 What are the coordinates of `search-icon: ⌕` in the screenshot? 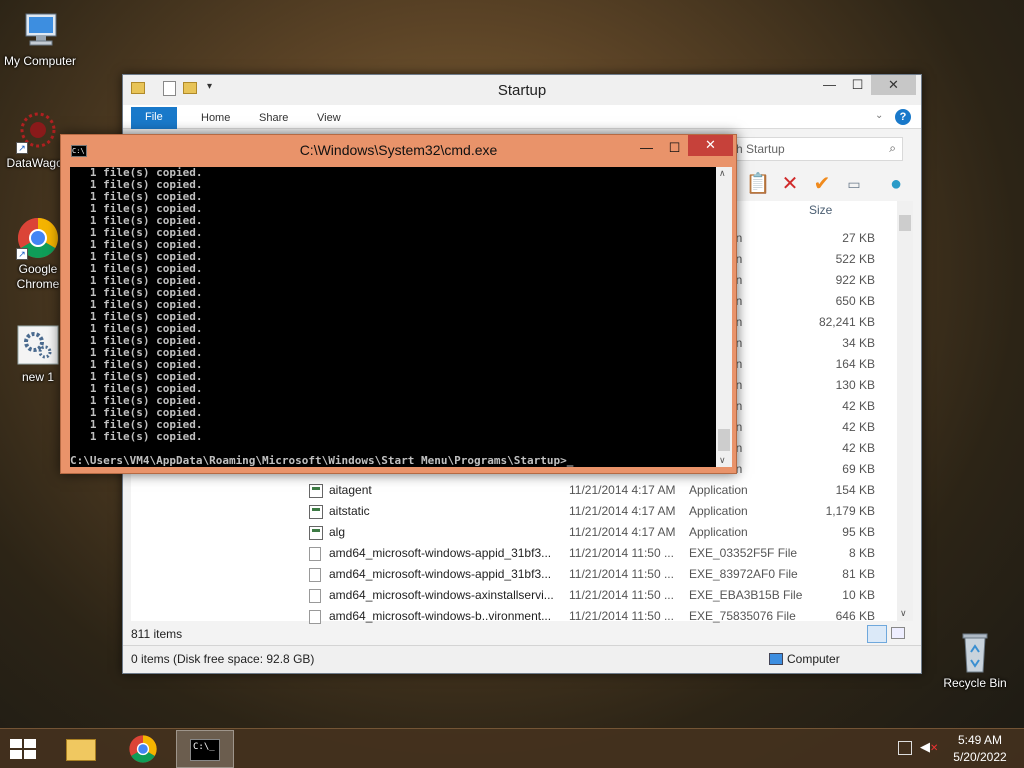 It's located at (892, 148).